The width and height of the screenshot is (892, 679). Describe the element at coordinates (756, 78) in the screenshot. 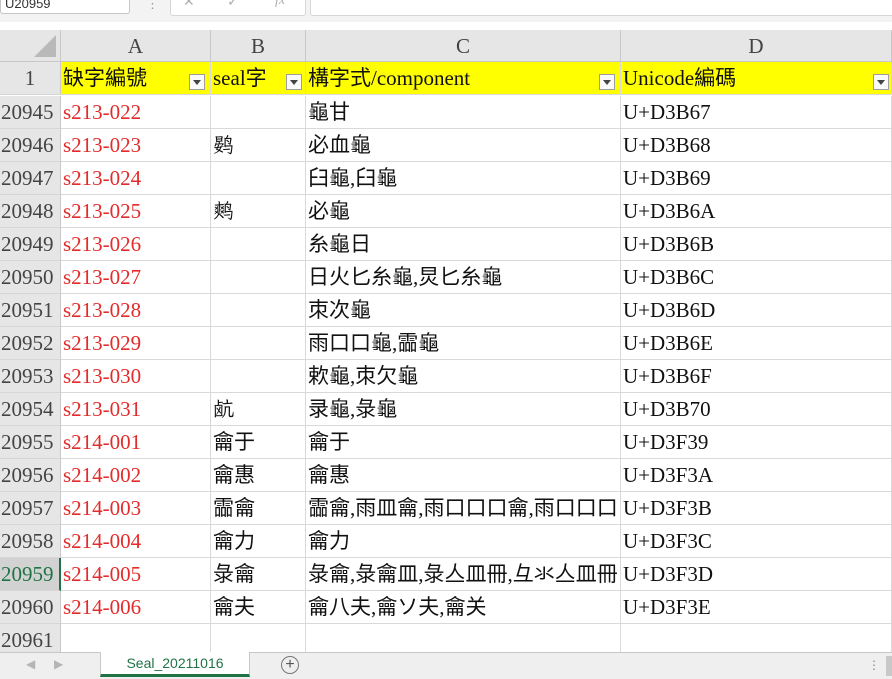

I see `header-cell-d: Unicode編碼` at that location.